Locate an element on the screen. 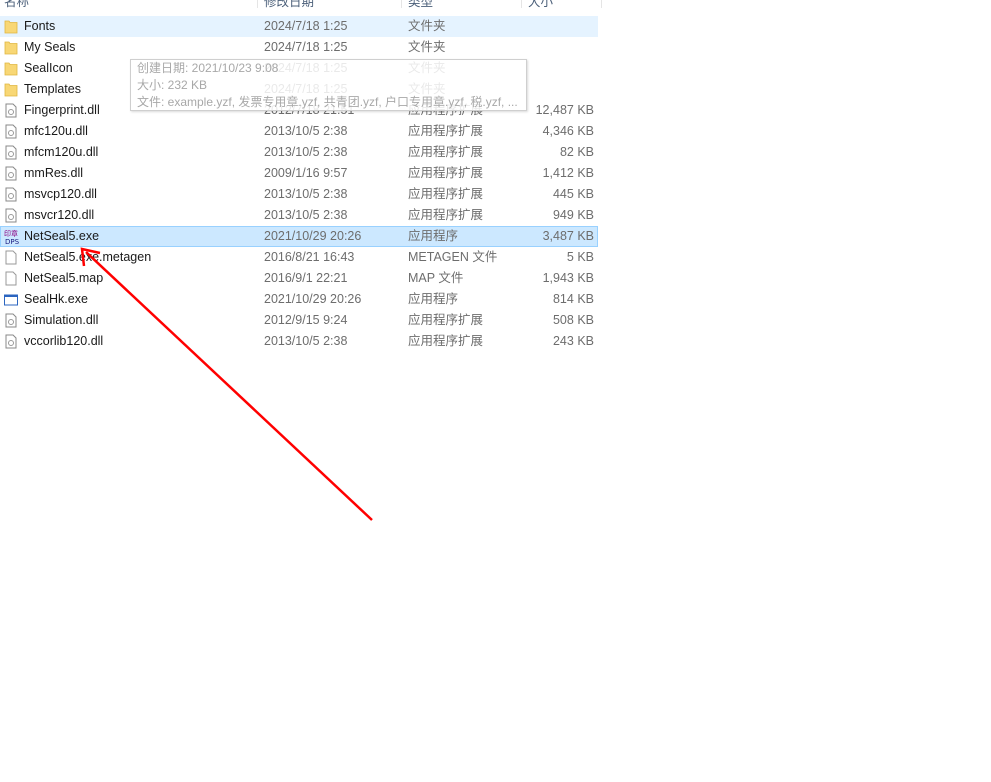 This screenshot has height=782, width=991. arrow-shaft is located at coordinates (229, 386).